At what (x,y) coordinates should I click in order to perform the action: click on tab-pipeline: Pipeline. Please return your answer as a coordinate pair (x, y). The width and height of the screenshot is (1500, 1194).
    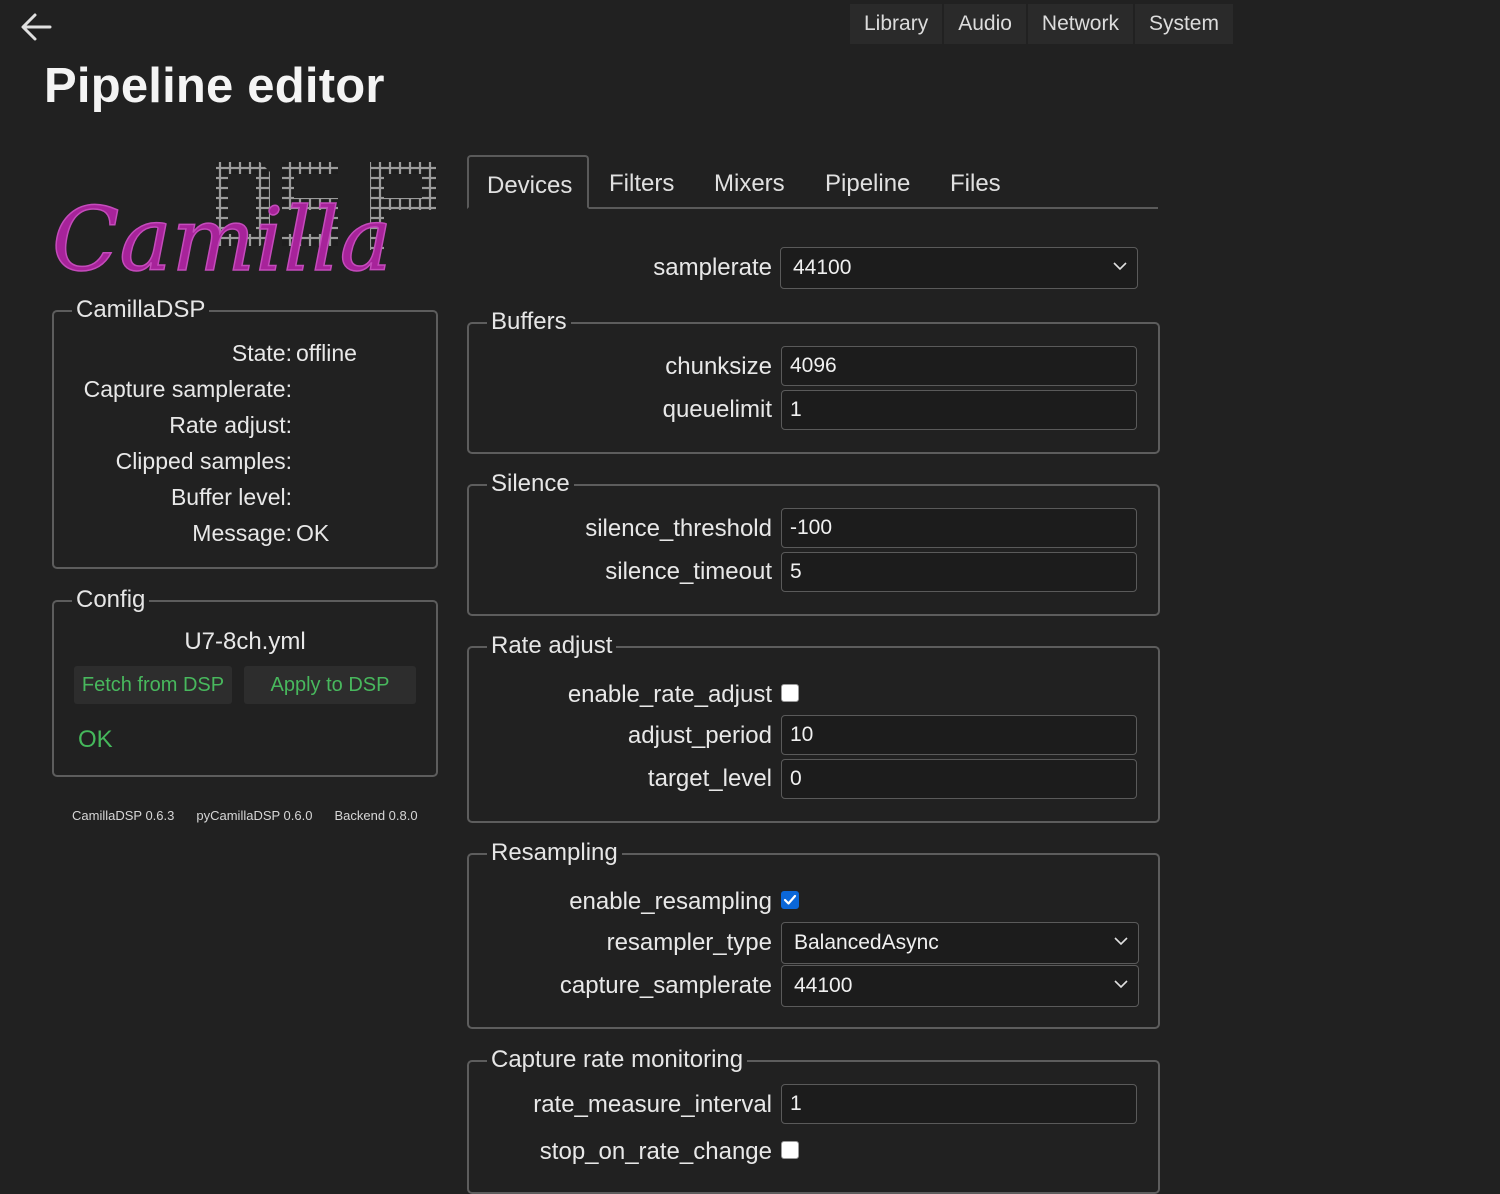
    Looking at the image, I should click on (867, 181).